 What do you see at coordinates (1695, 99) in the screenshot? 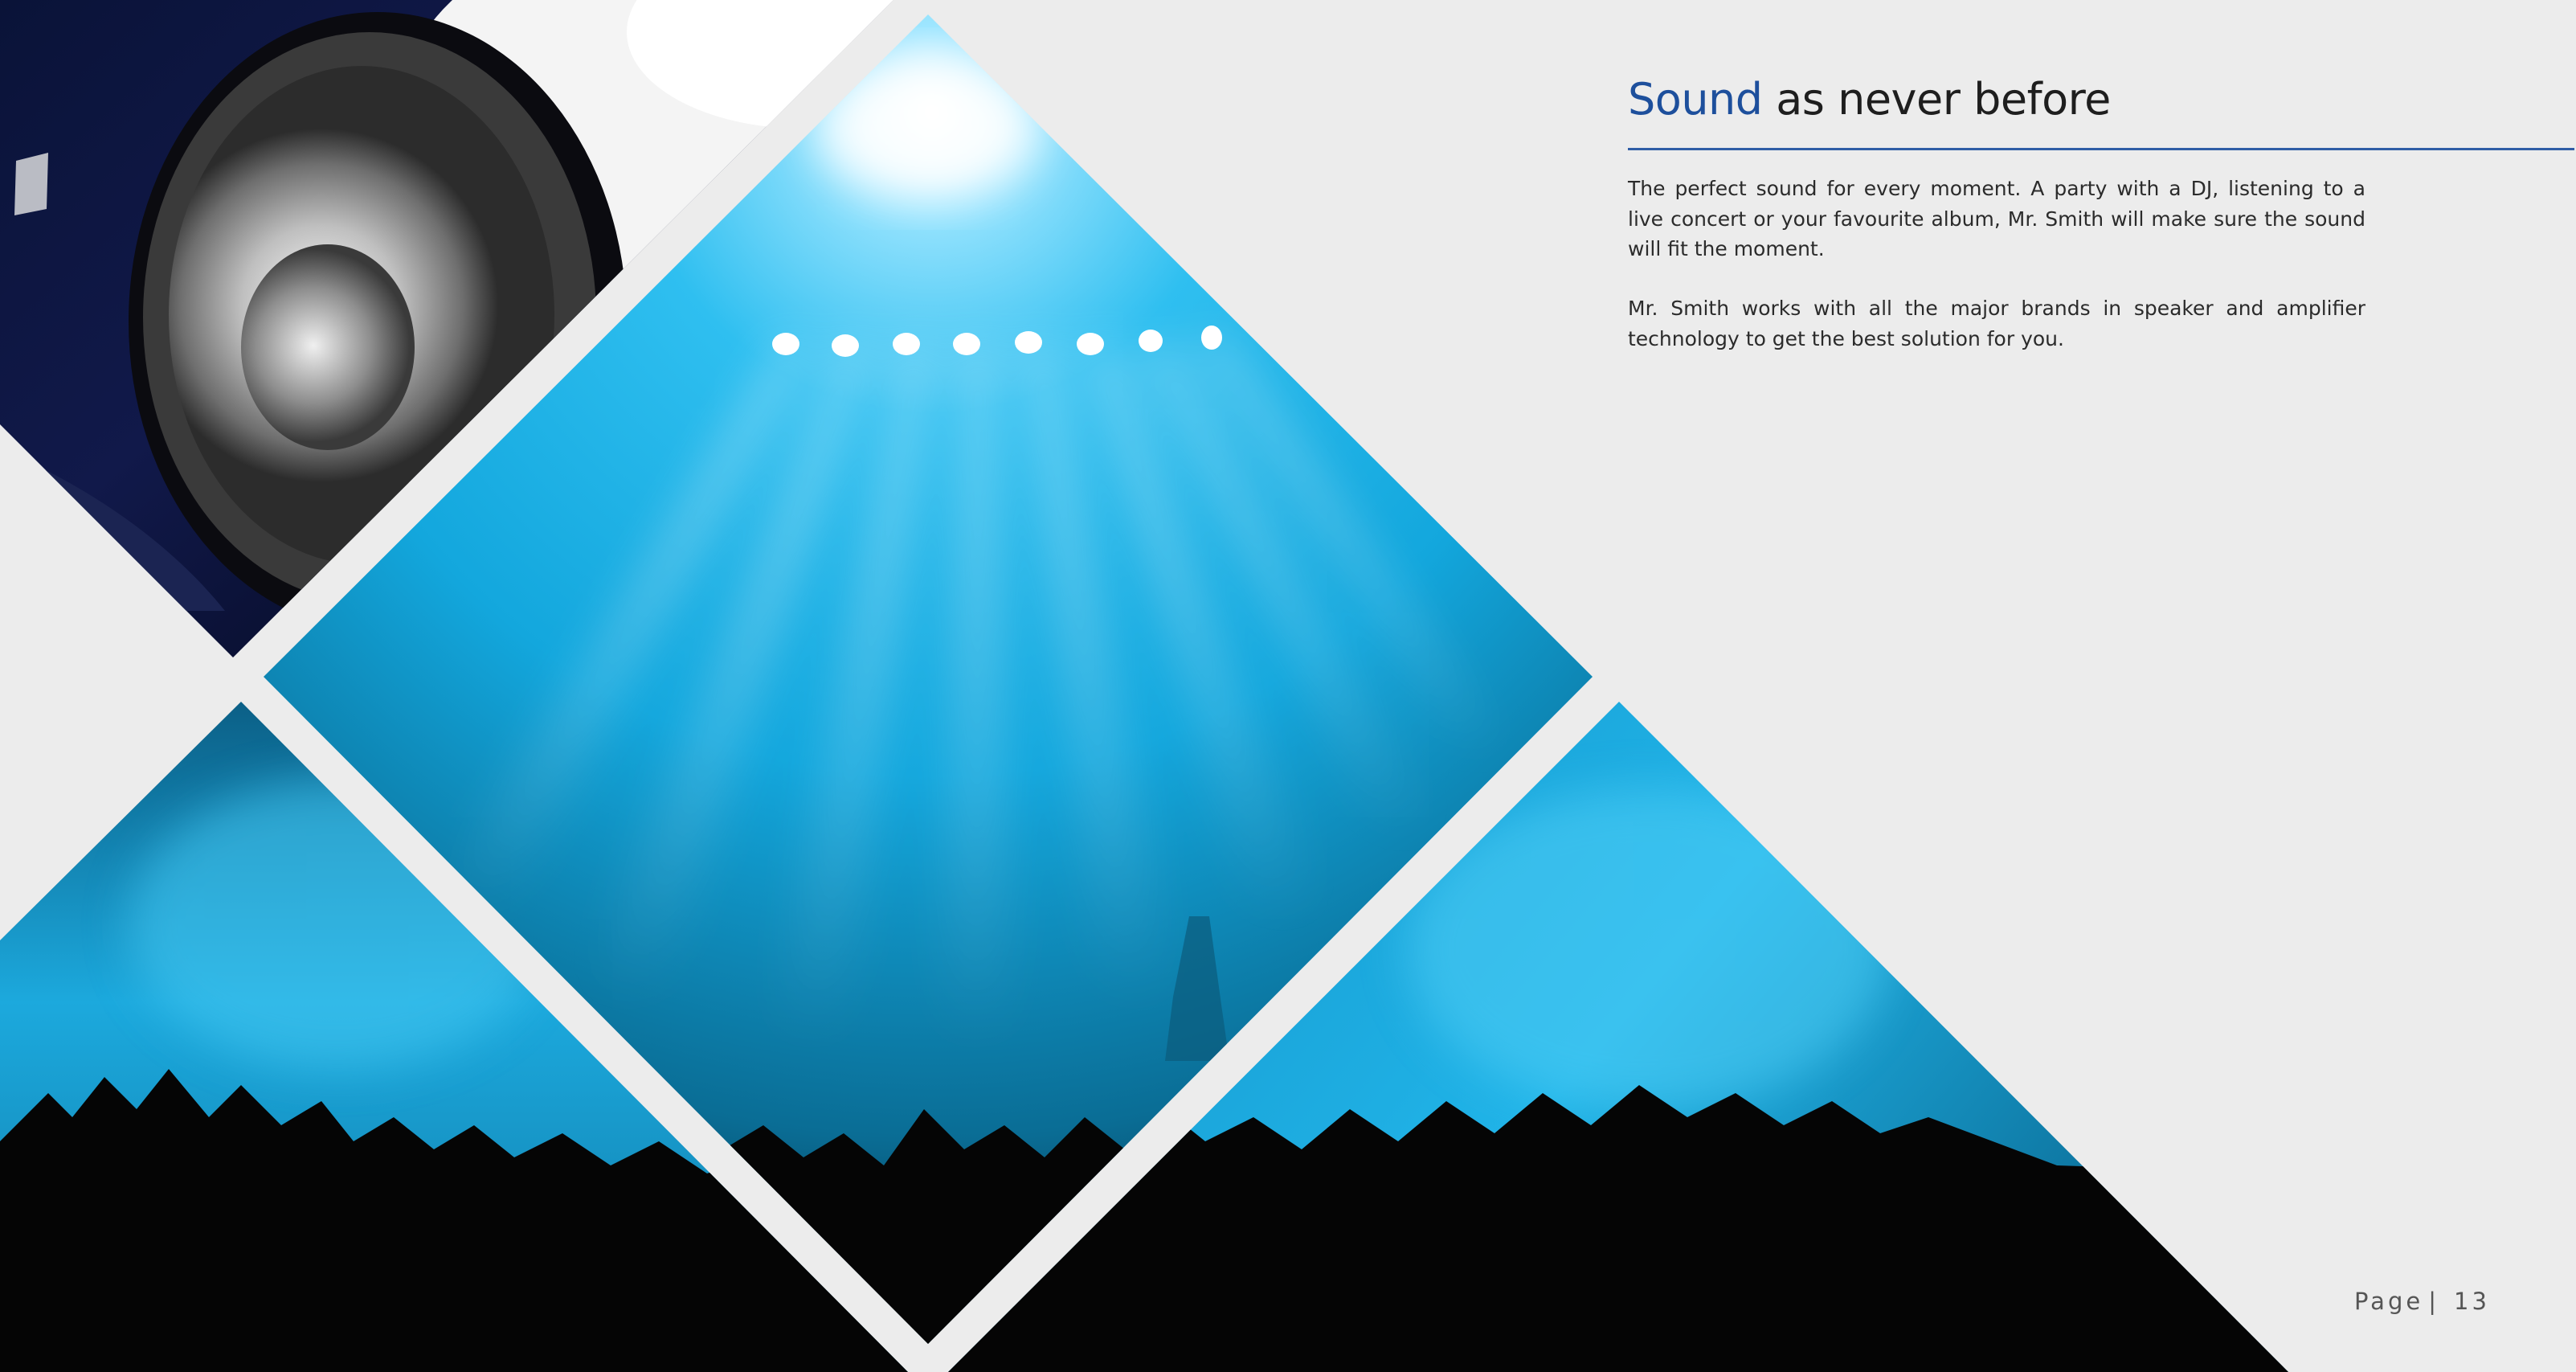
I see `title-accent-word: Sound` at bounding box center [1695, 99].